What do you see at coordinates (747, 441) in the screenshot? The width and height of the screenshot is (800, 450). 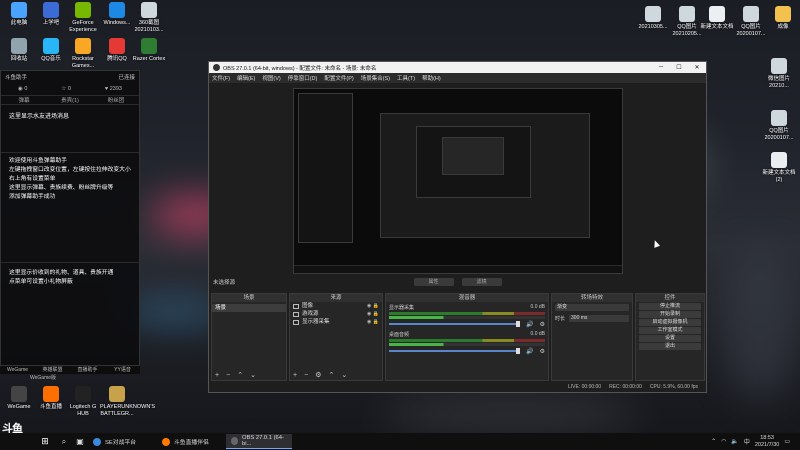 I see `input-language: 中` at bounding box center [747, 441].